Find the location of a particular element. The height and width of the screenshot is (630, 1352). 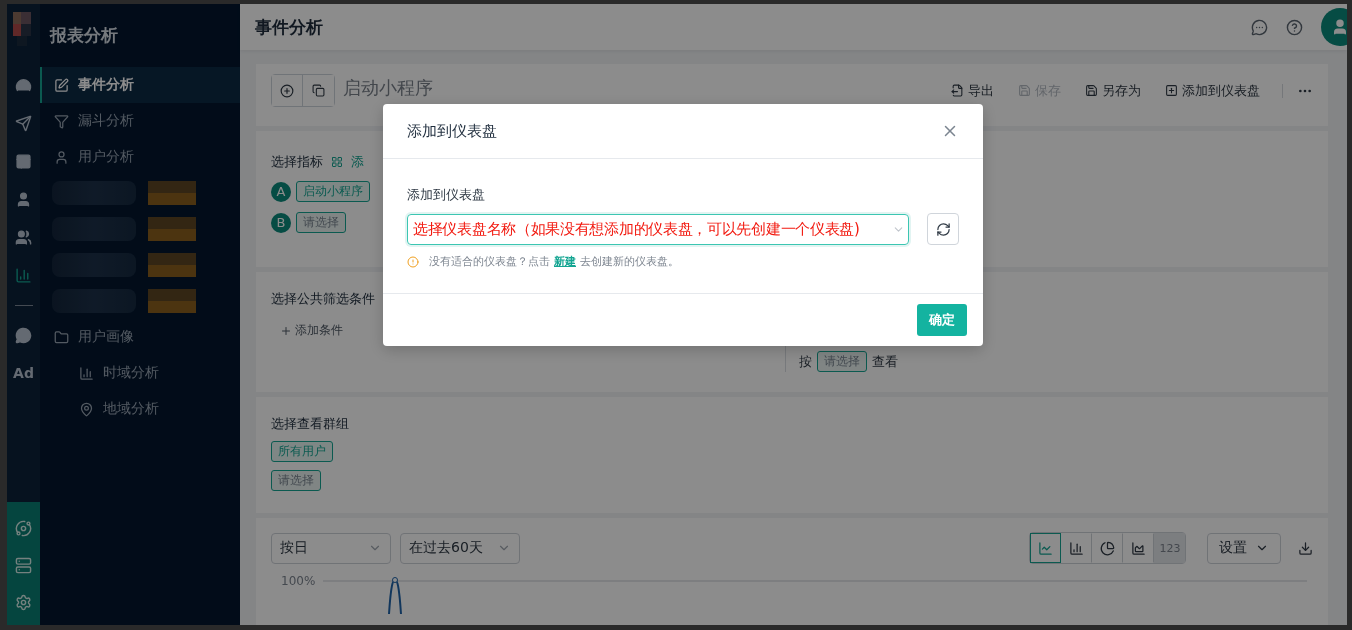

area-chart-icon is located at coordinates (1138, 548).